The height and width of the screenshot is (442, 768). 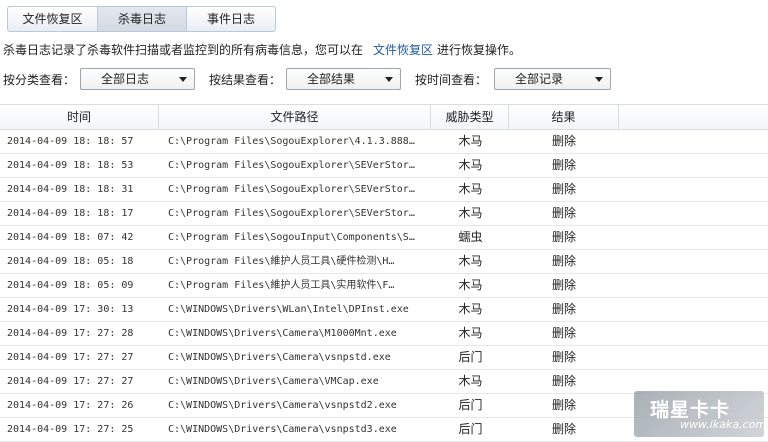 What do you see at coordinates (70, 285) in the screenshot?
I see `cell-time: 2014-04-09 18: 05: 09` at bounding box center [70, 285].